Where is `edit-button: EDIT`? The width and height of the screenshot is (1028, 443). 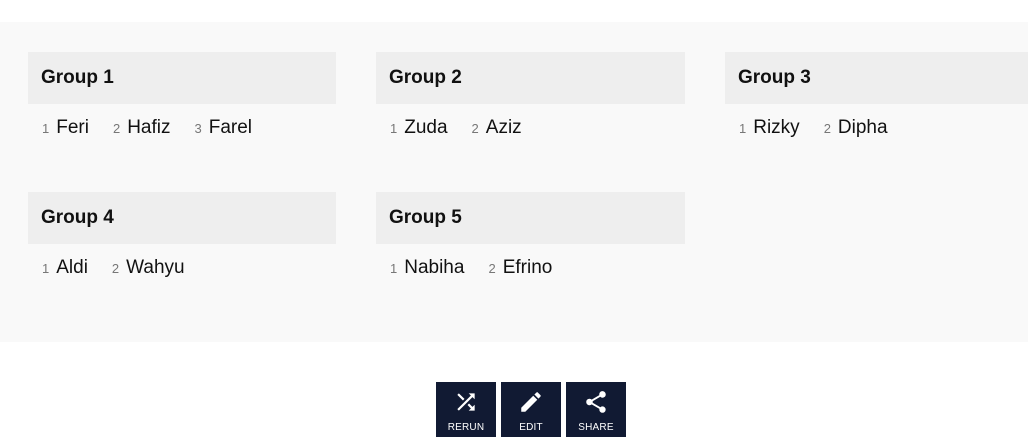
edit-button: EDIT is located at coordinates (531, 409).